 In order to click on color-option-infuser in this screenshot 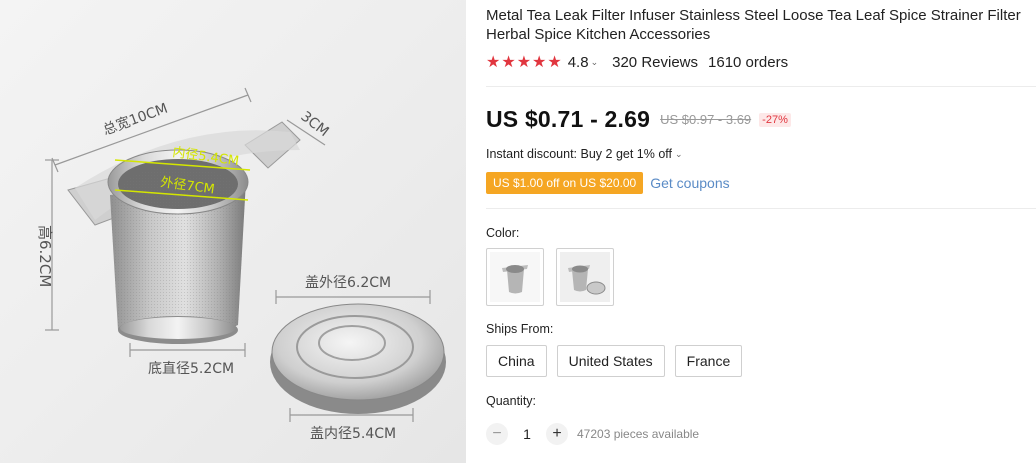, I will do `click(515, 277)`.